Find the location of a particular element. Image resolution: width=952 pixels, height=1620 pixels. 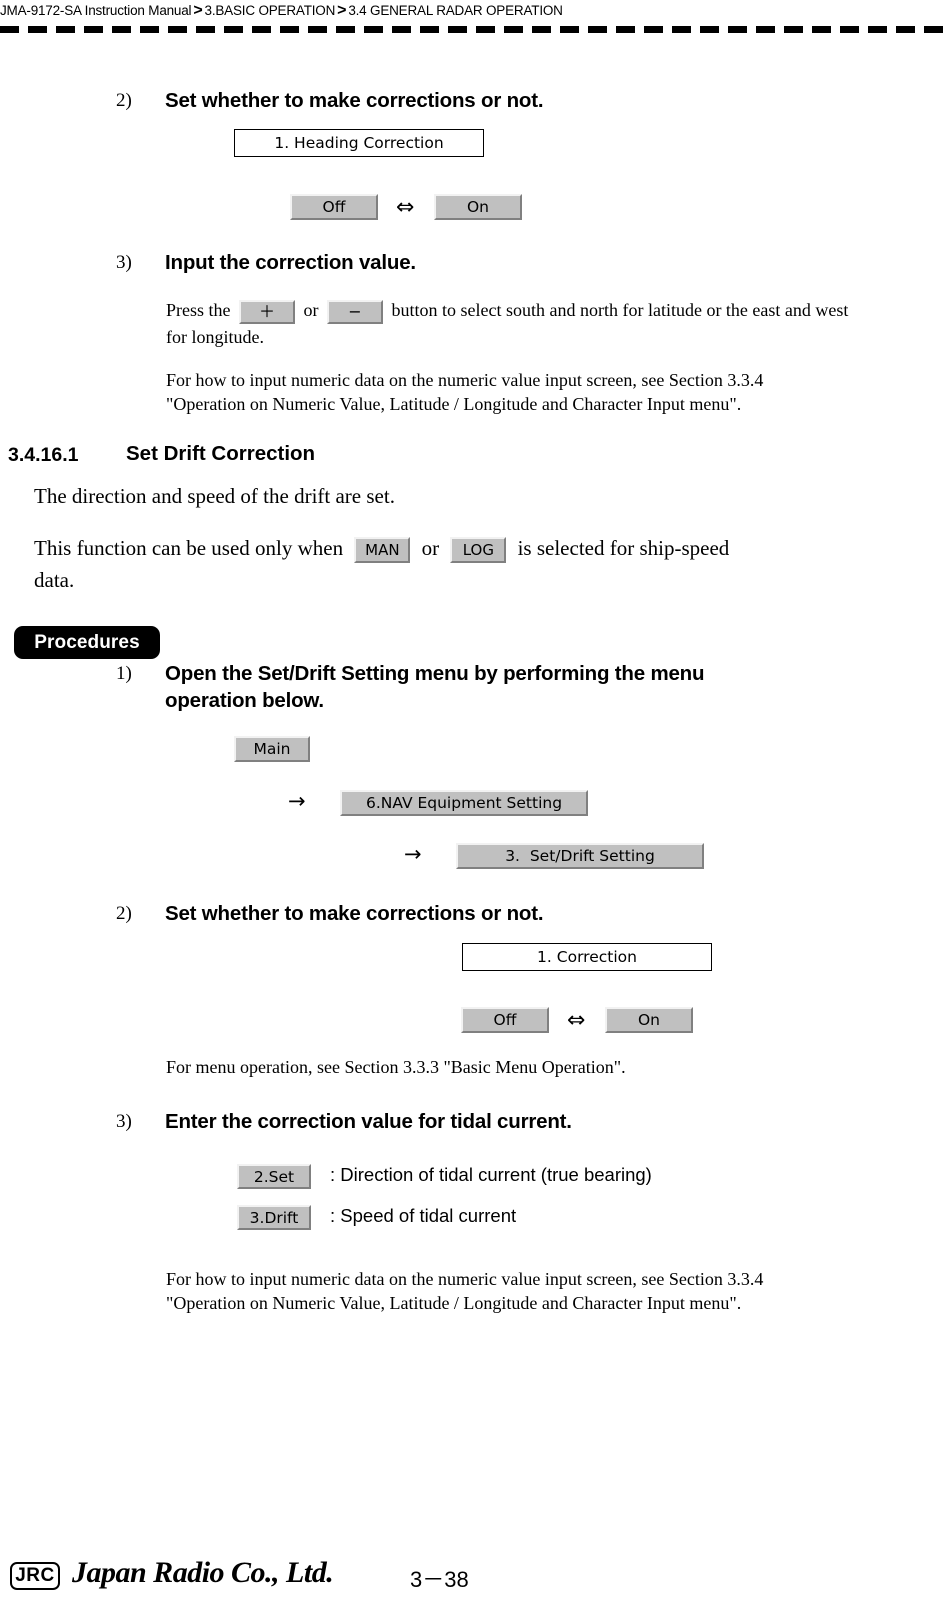

menu-box-heading-correction: 1. Heading Correction is located at coordinates (359, 143).